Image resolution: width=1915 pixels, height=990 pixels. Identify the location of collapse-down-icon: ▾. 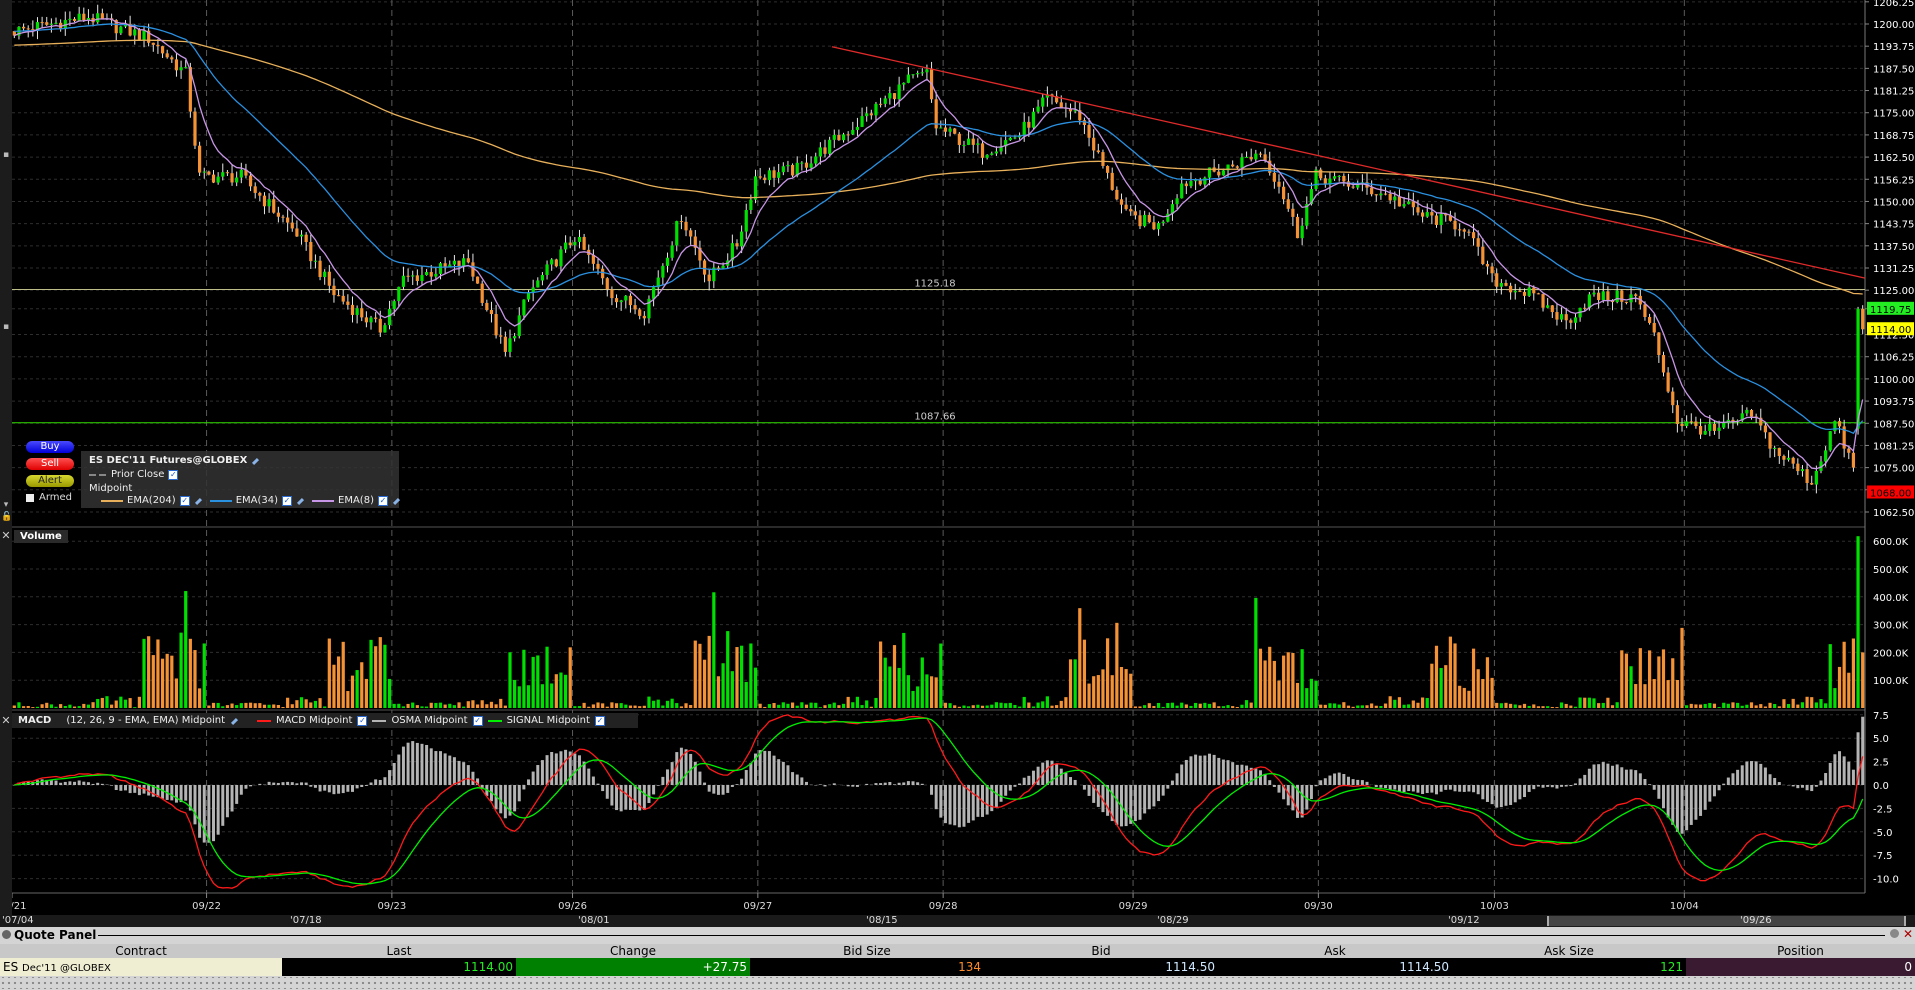
(6, 505).